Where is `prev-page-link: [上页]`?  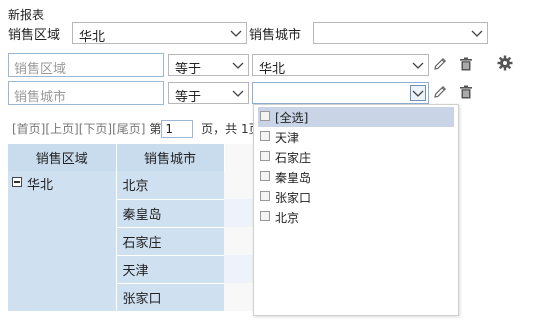 prev-page-link: [上页] is located at coordinates (61, 129).